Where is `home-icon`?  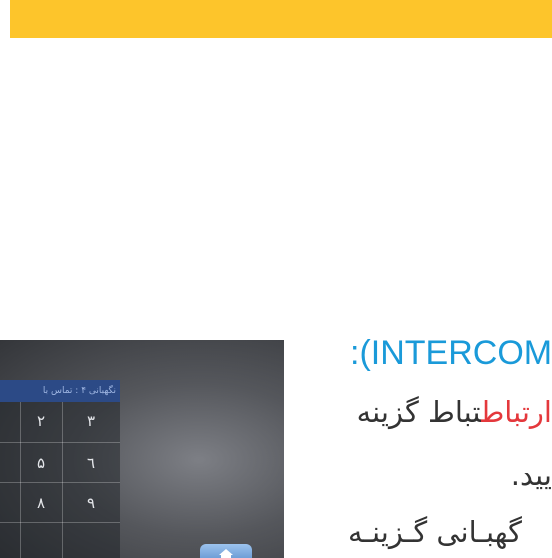 home-icon is located at coordinates (226, 553).